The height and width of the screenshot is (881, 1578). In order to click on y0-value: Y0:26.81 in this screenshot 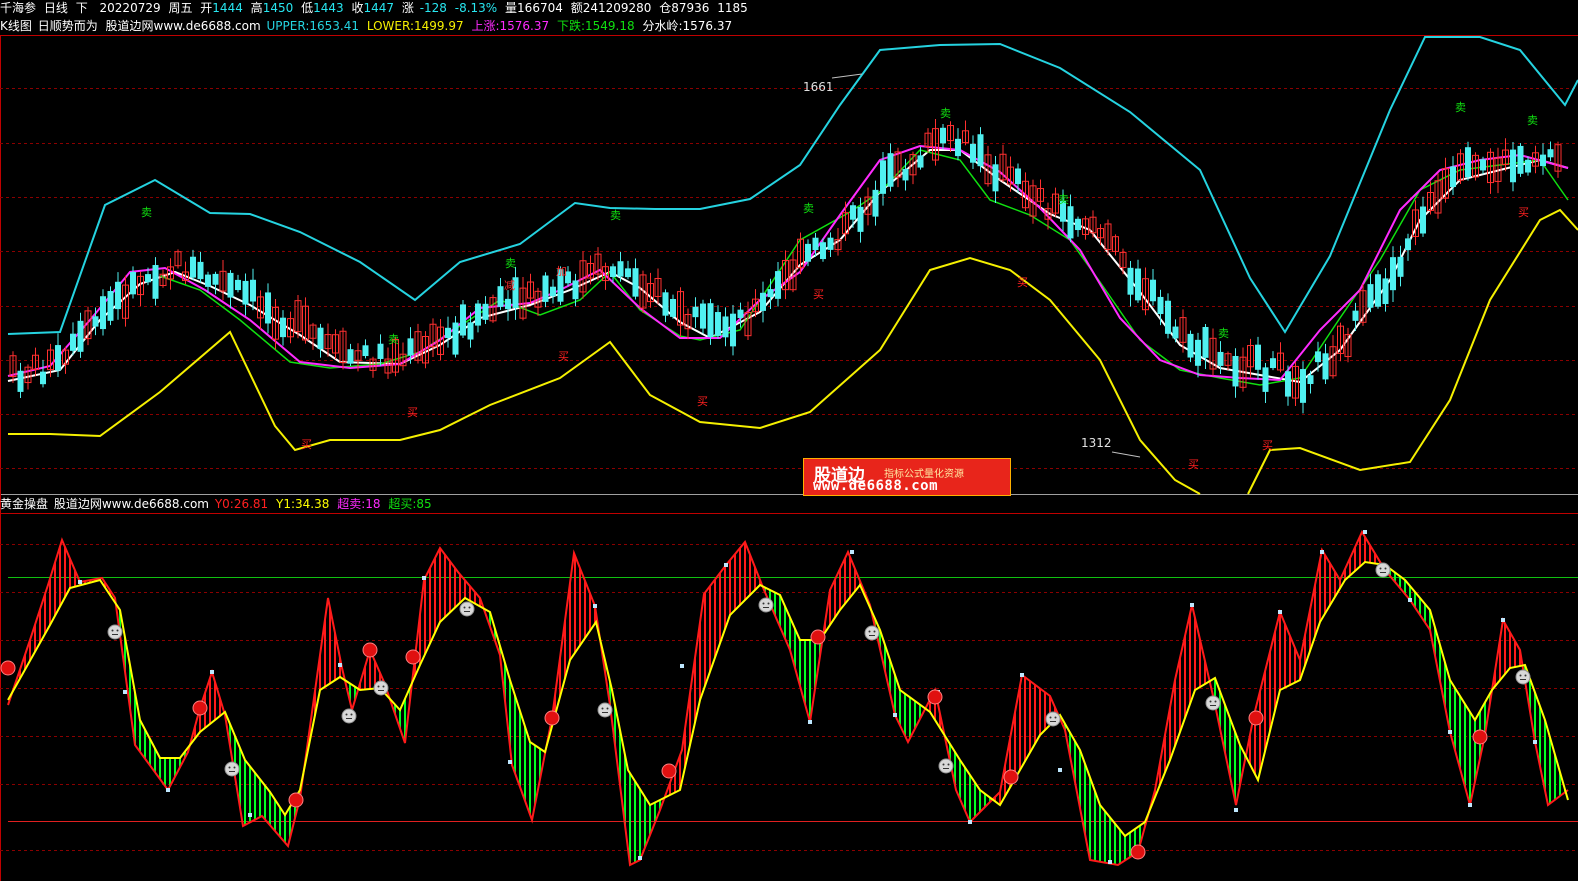, I will do `click(241, 504)`.